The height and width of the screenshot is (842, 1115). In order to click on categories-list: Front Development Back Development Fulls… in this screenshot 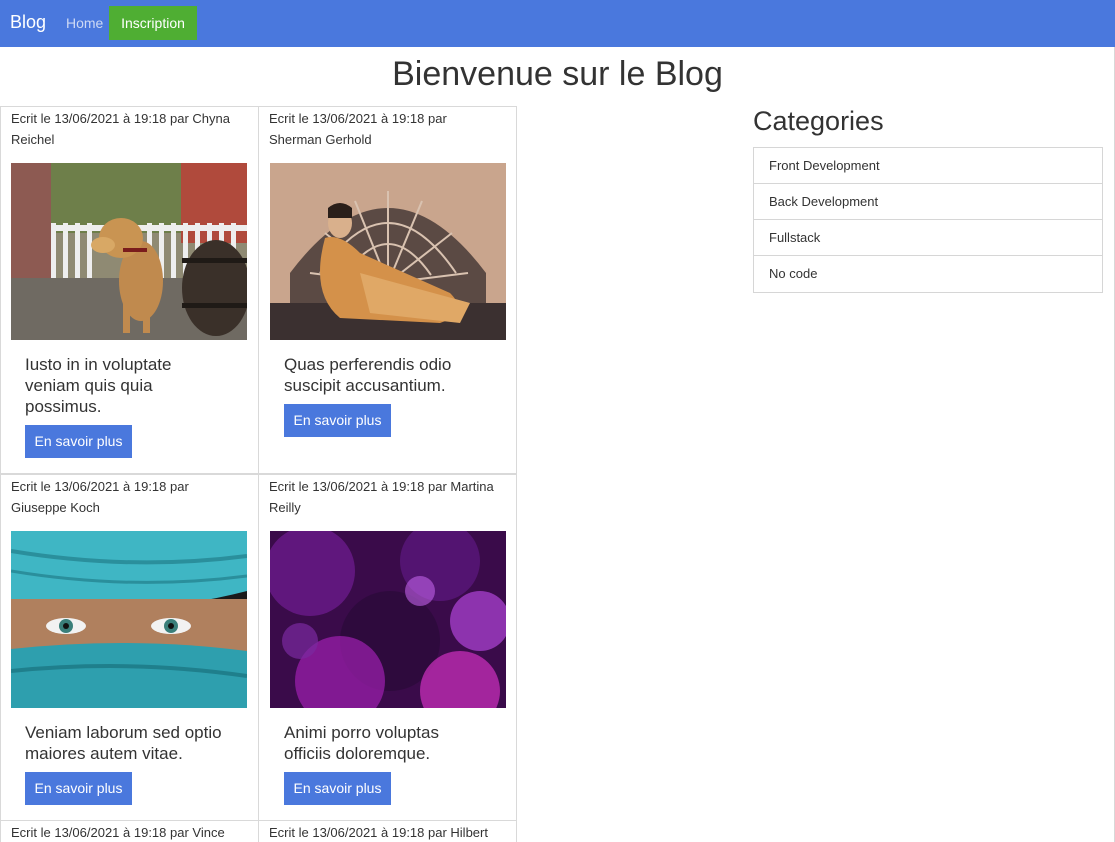, I will do `click(928, 220)`.